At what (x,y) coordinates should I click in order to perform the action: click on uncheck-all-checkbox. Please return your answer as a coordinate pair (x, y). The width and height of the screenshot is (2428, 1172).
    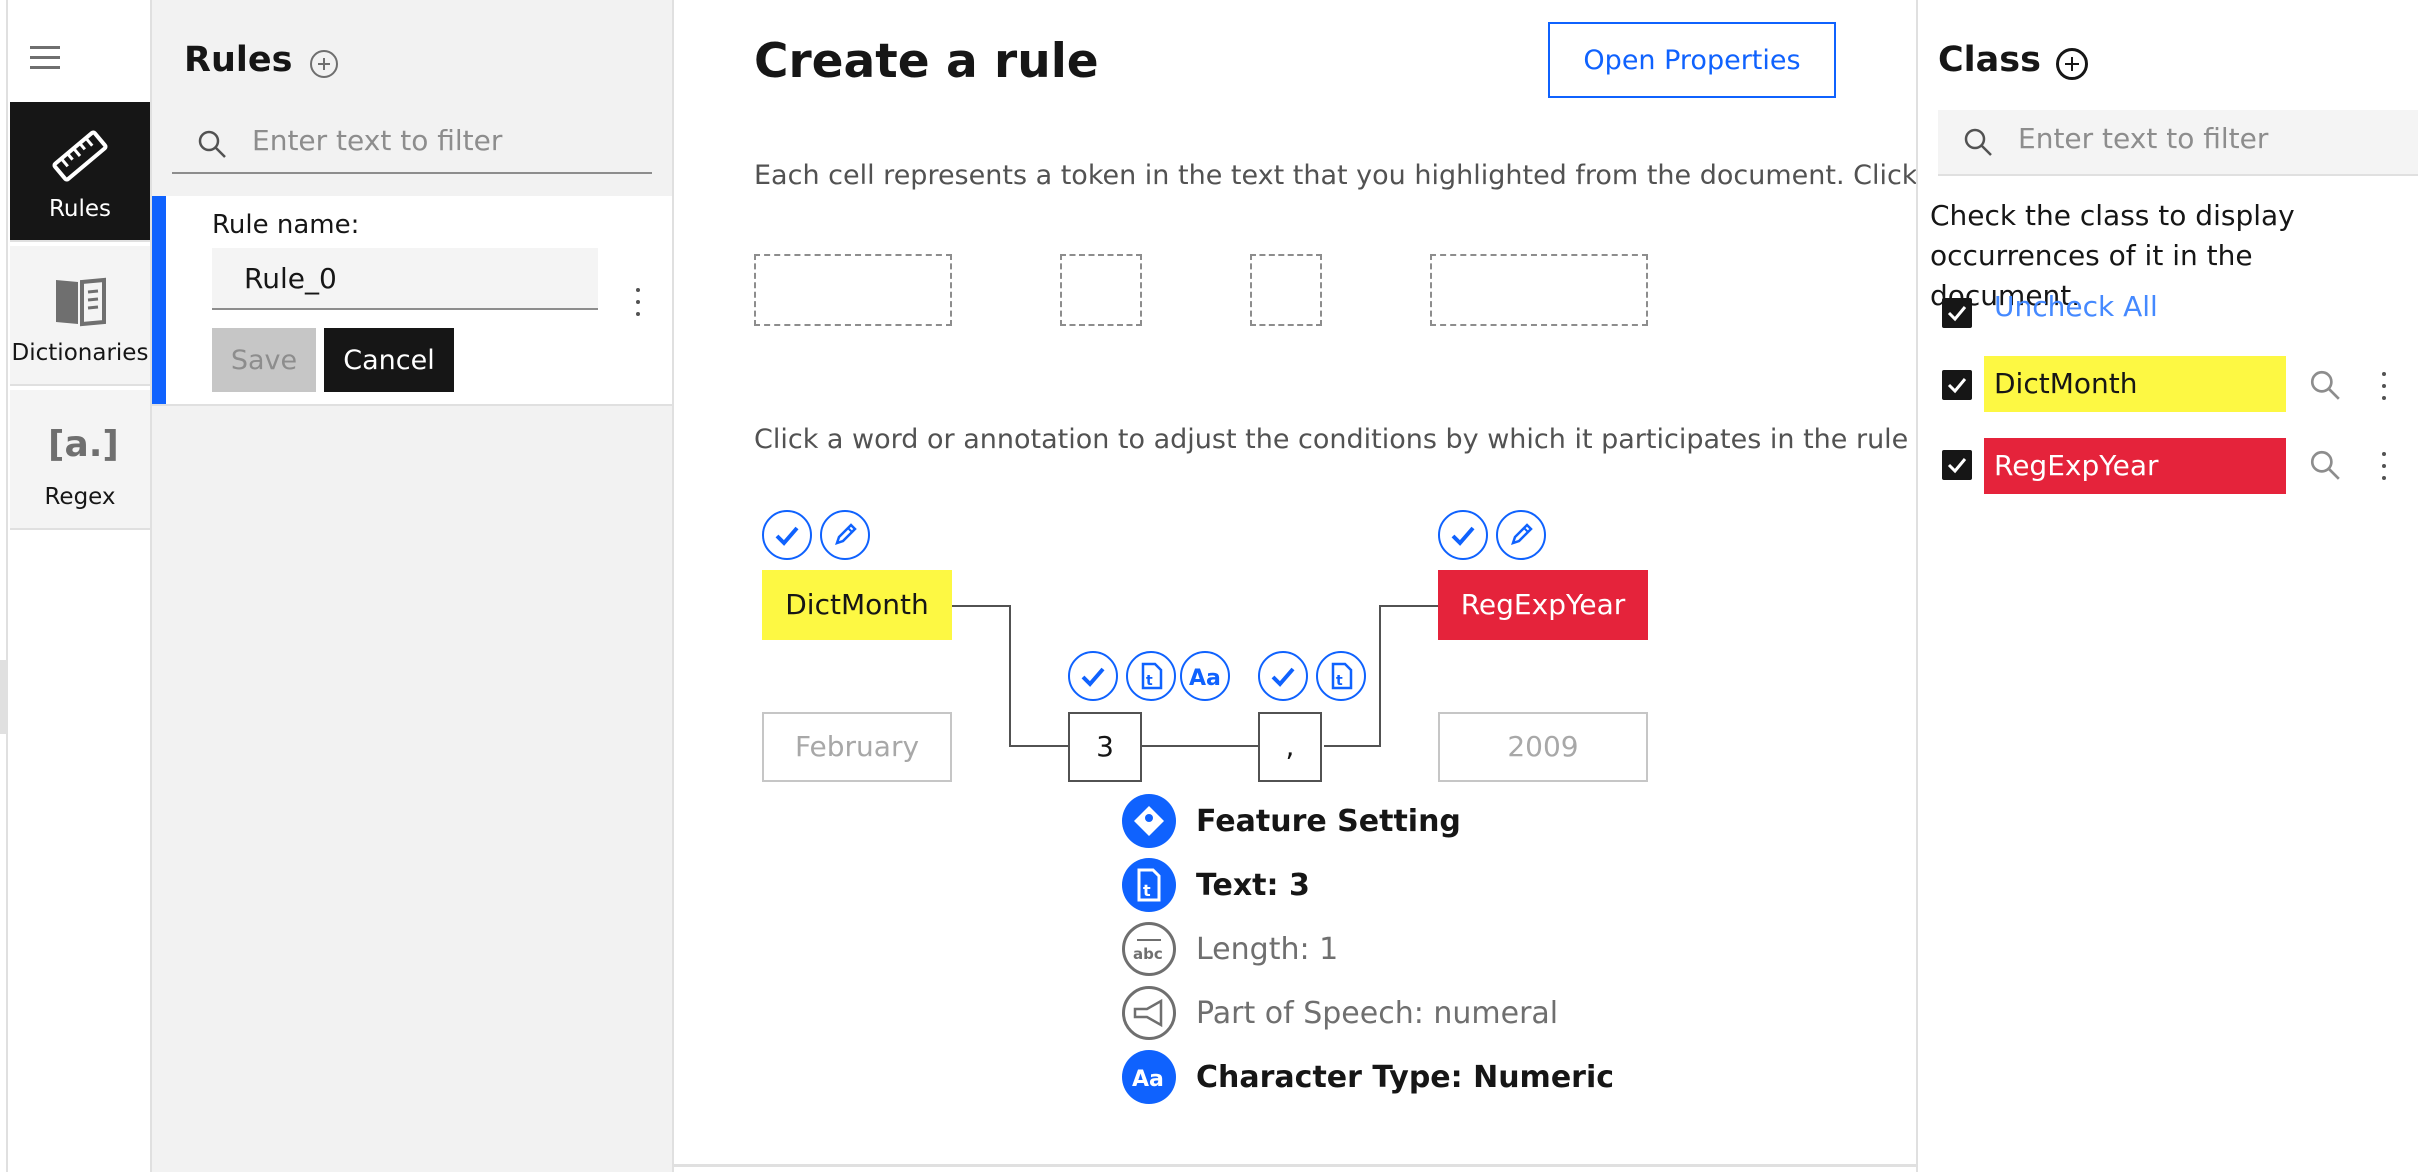
    Looking at the image, I should click on (1957, 313).